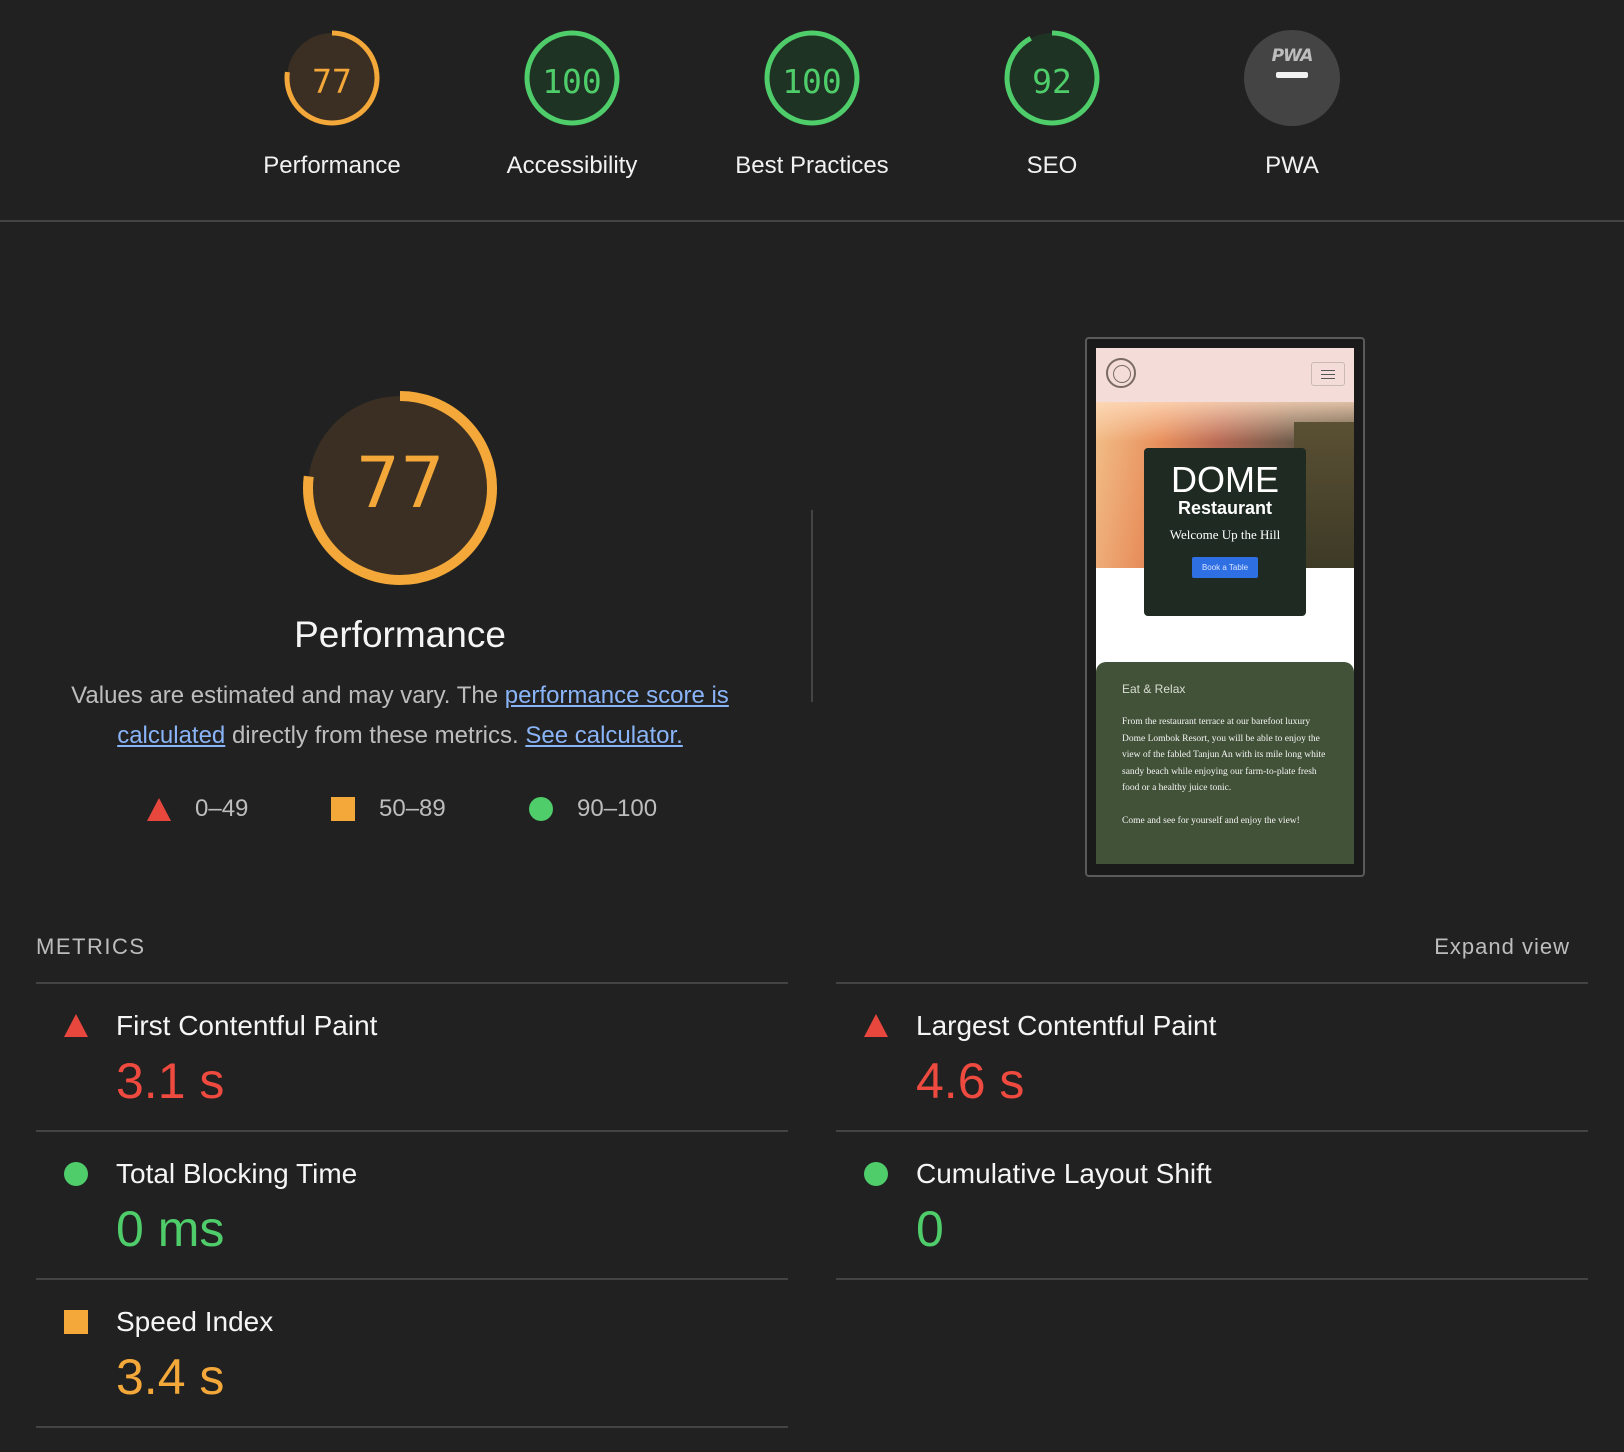 The image size is (1624, 1452). Describe the element at coordinates (1225, 479) in the screenshot. I see `brand-title: DOME` at that location.